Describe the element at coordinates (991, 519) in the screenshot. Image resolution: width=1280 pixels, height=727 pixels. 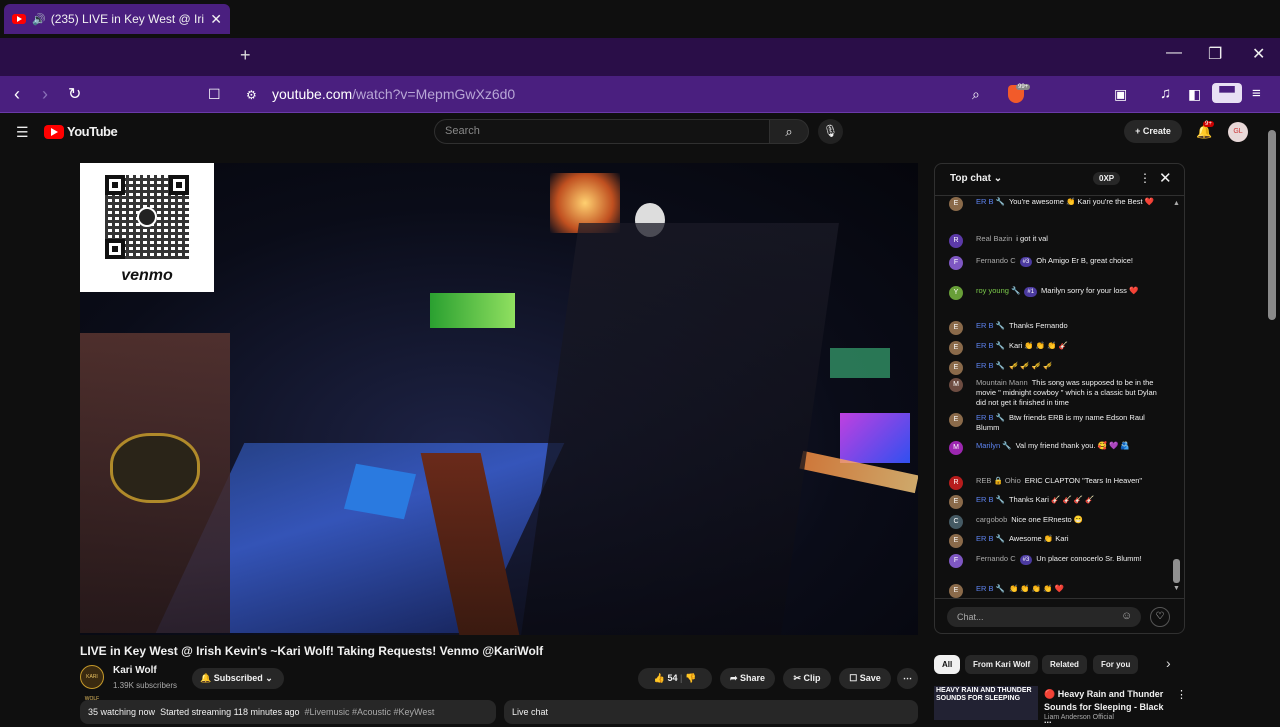
I see `chat-author: cargobob` at that location.